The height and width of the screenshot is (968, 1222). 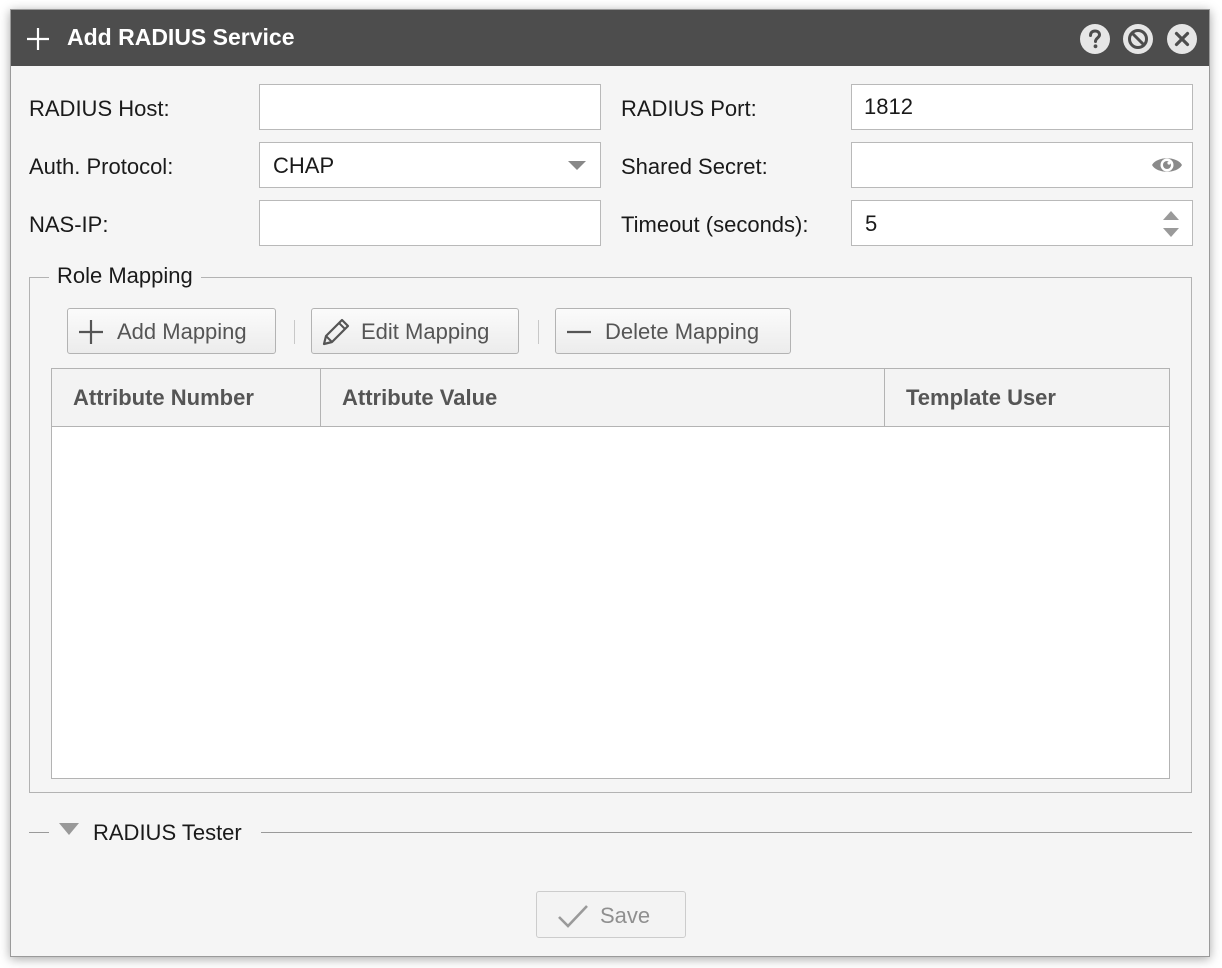 I want to click on chevron-down-icon, so click(x=577, y=165).